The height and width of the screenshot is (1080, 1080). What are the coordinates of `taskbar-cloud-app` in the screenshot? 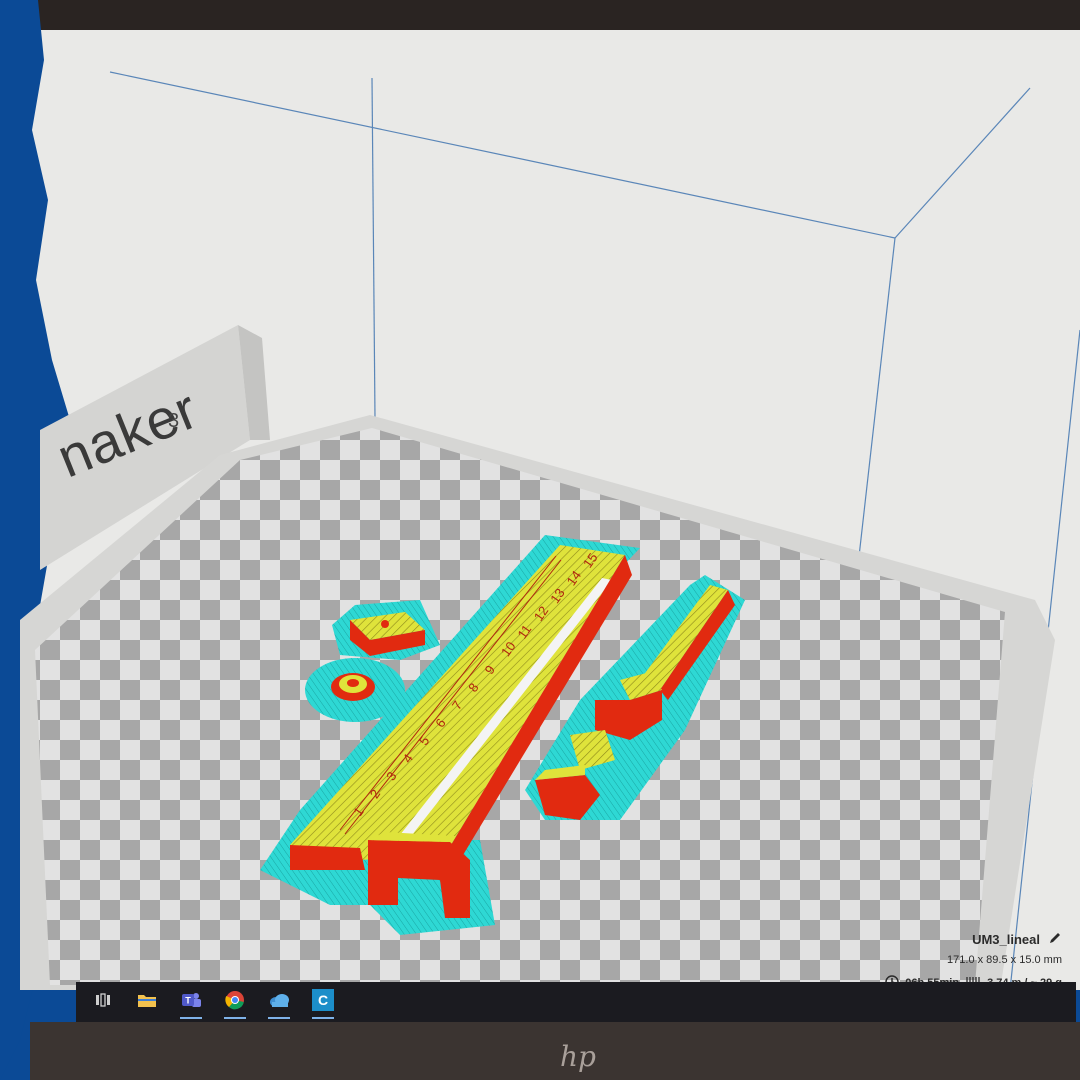 It's located at (279, 1002).